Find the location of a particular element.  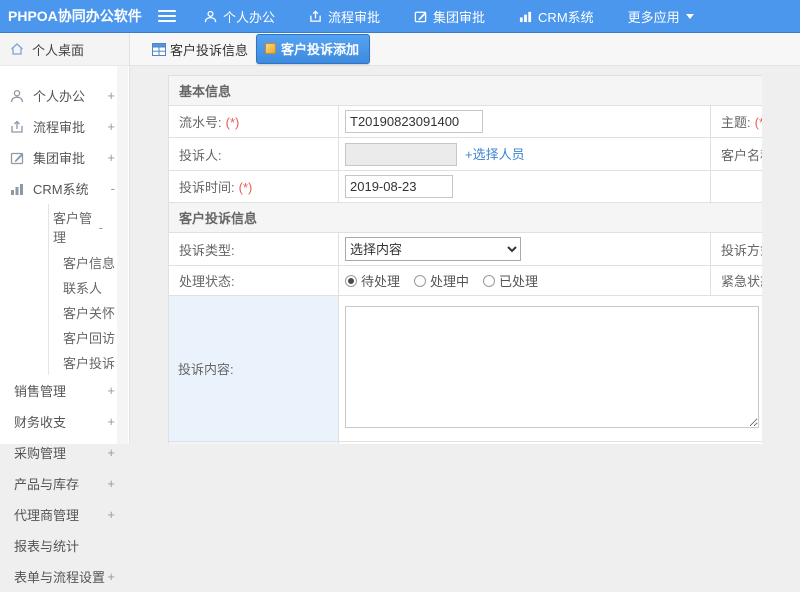

select-person-link: +选择人员 is located at coordinates (495, 154).